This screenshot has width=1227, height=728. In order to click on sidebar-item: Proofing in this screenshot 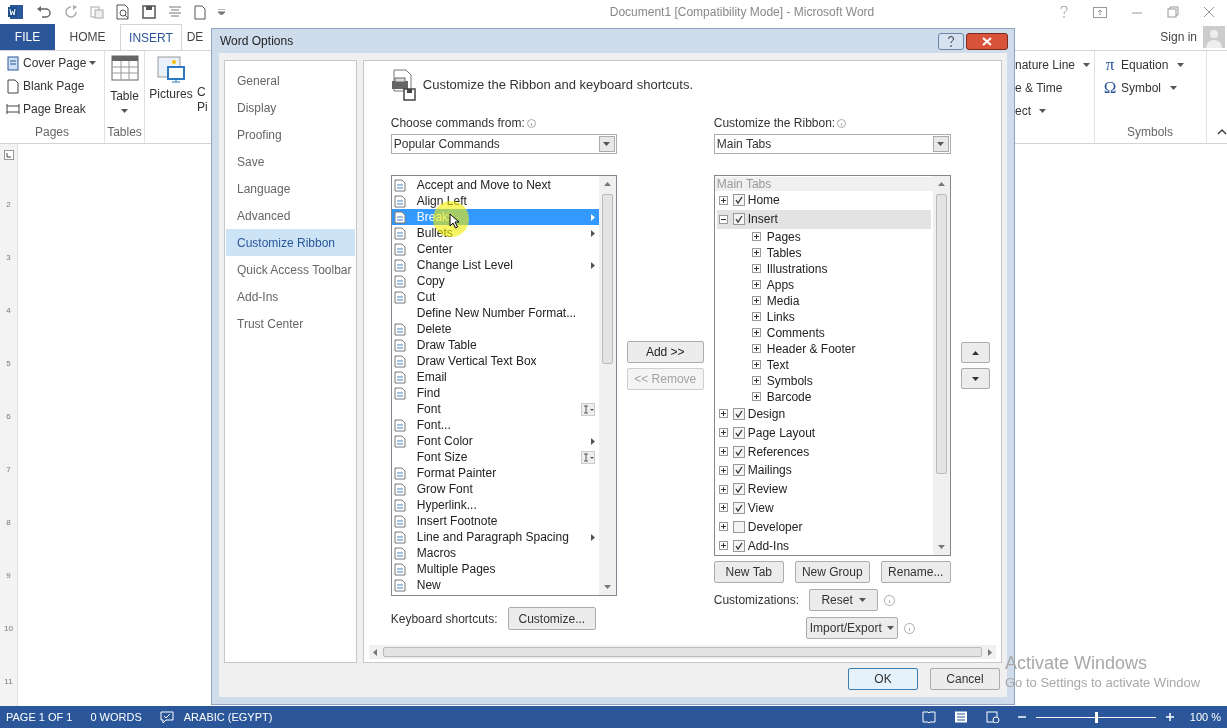, I will do `click(290, 134)`.